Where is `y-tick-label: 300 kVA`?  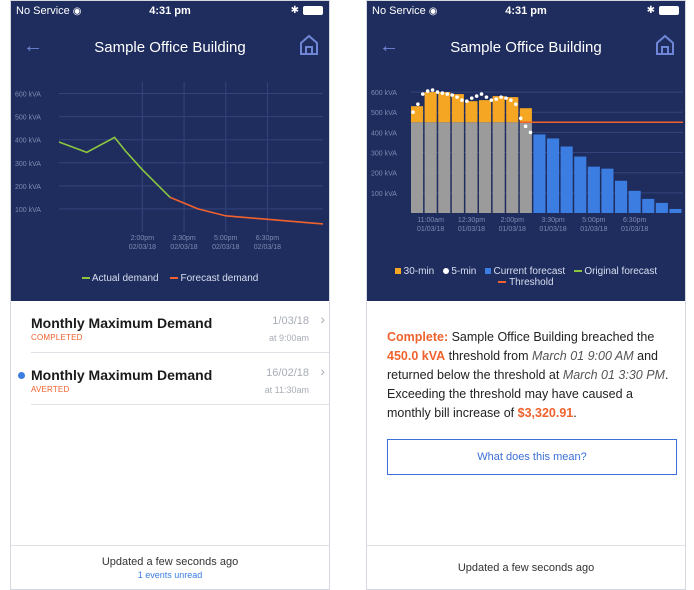
y-tick-label: 300 kVA is located at coordinates (28, 164).